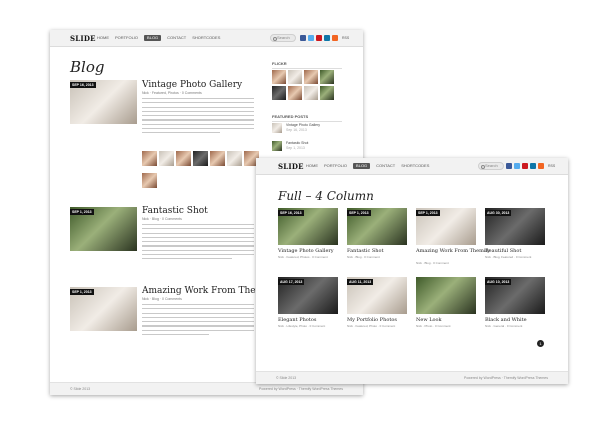 The width and height of the screenshot is (600, 428). What do you see at coordinates (429, 320) in the screenshot?
I see `card-title: New Look` at bounding box center [429, 320].